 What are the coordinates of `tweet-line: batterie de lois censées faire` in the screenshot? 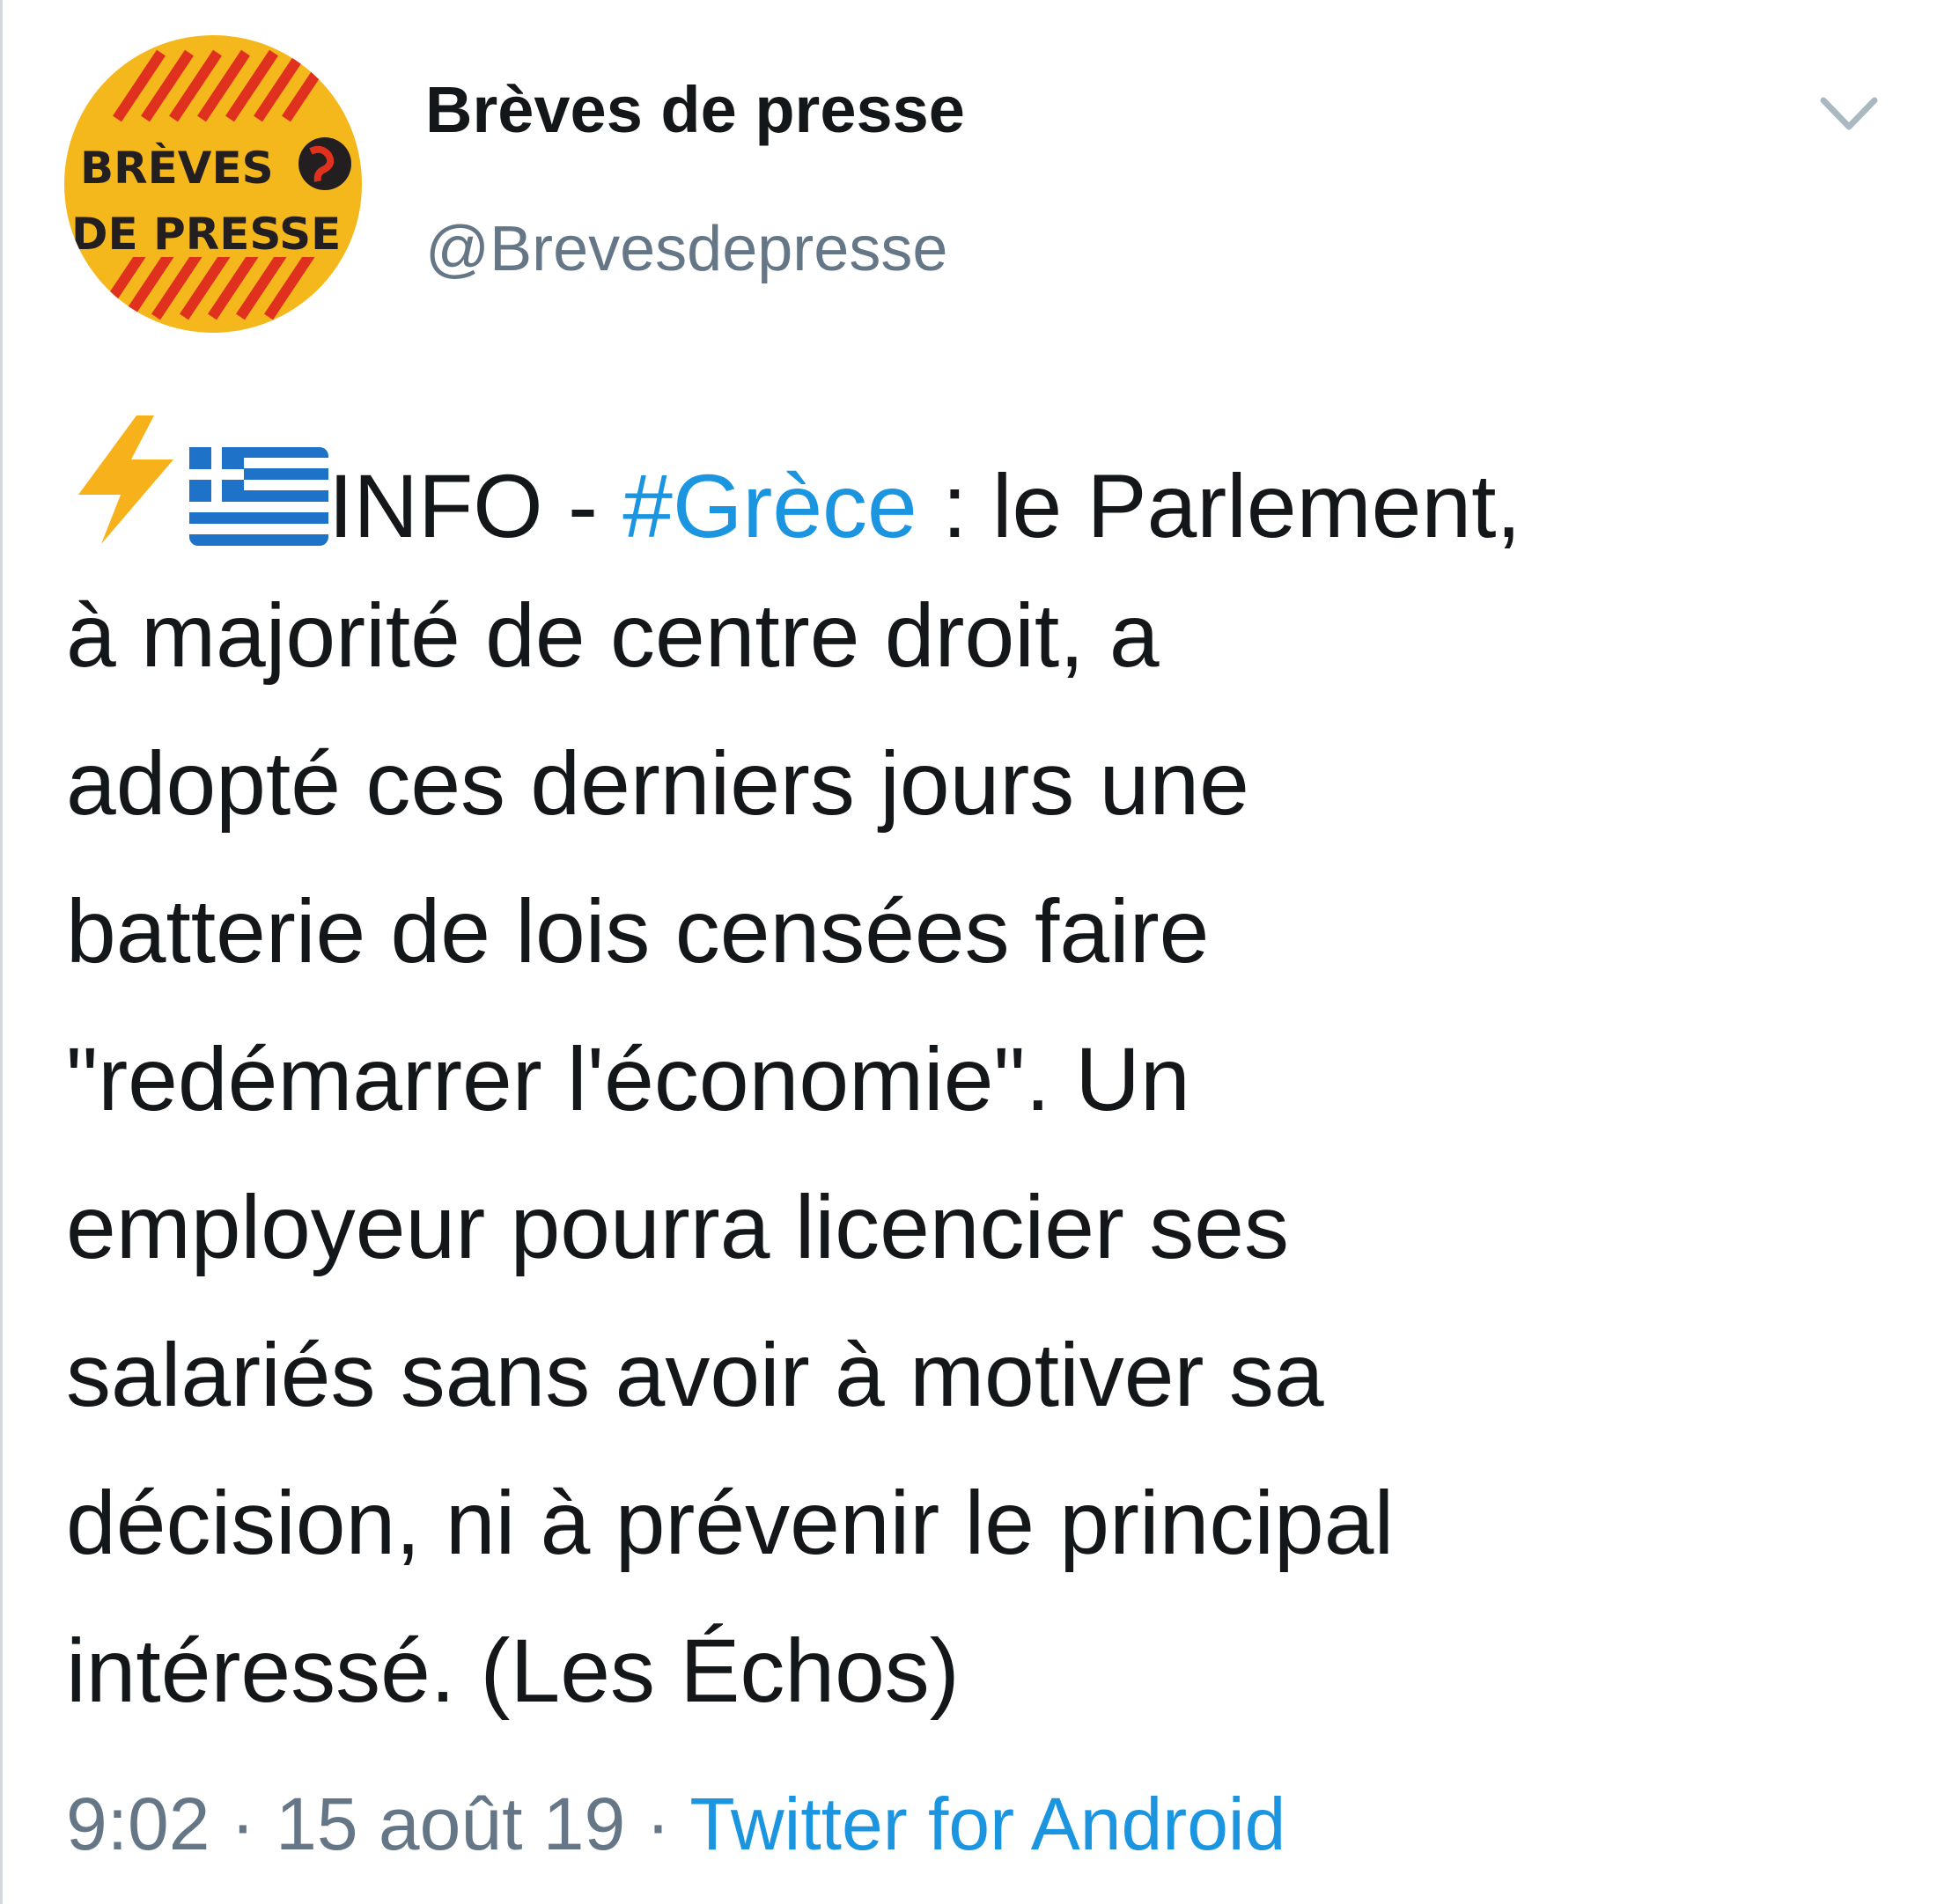 It's located at (638, 931).